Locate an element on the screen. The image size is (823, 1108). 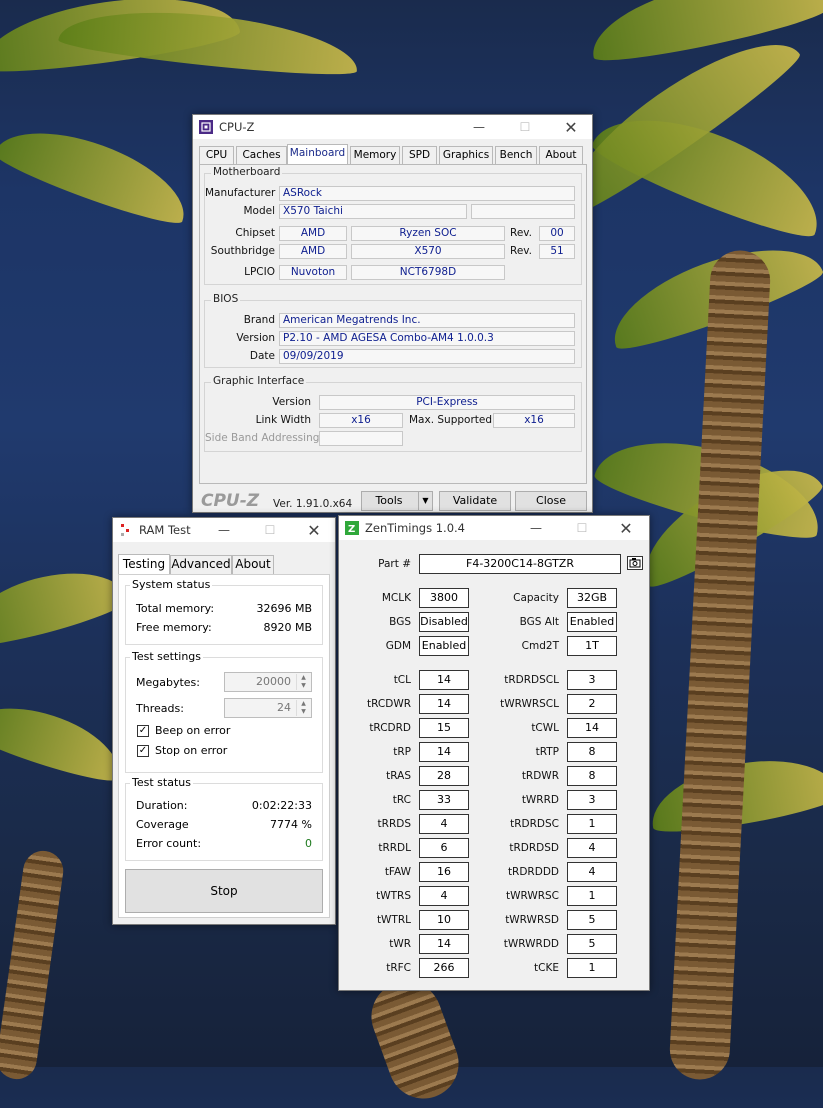
timing-row-left-value: 14 is located at coordinates (444, 944).